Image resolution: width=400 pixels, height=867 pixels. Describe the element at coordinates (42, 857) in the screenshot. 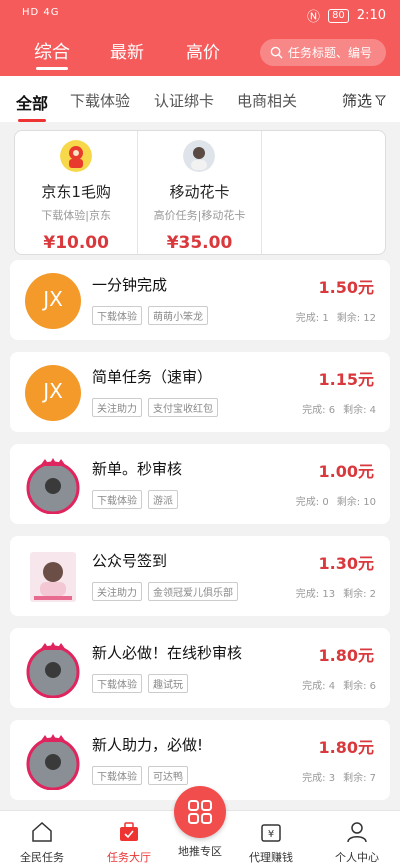

I see `nav-label: 全民任务` at that location.